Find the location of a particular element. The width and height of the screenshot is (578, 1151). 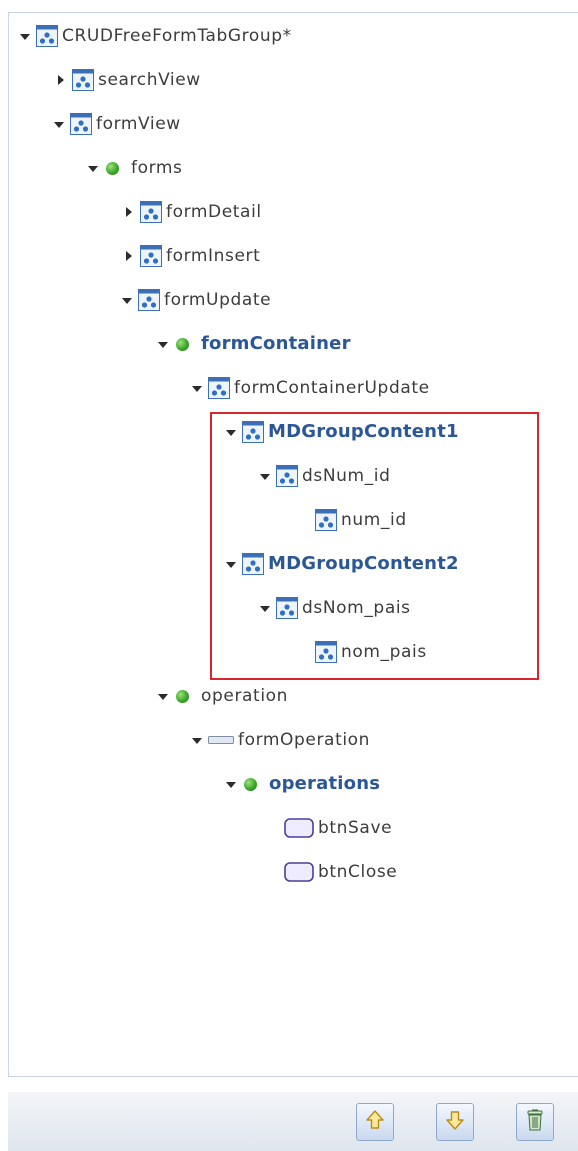

tree-node-forminsert: formInsert is located at coordinates (192, 256).